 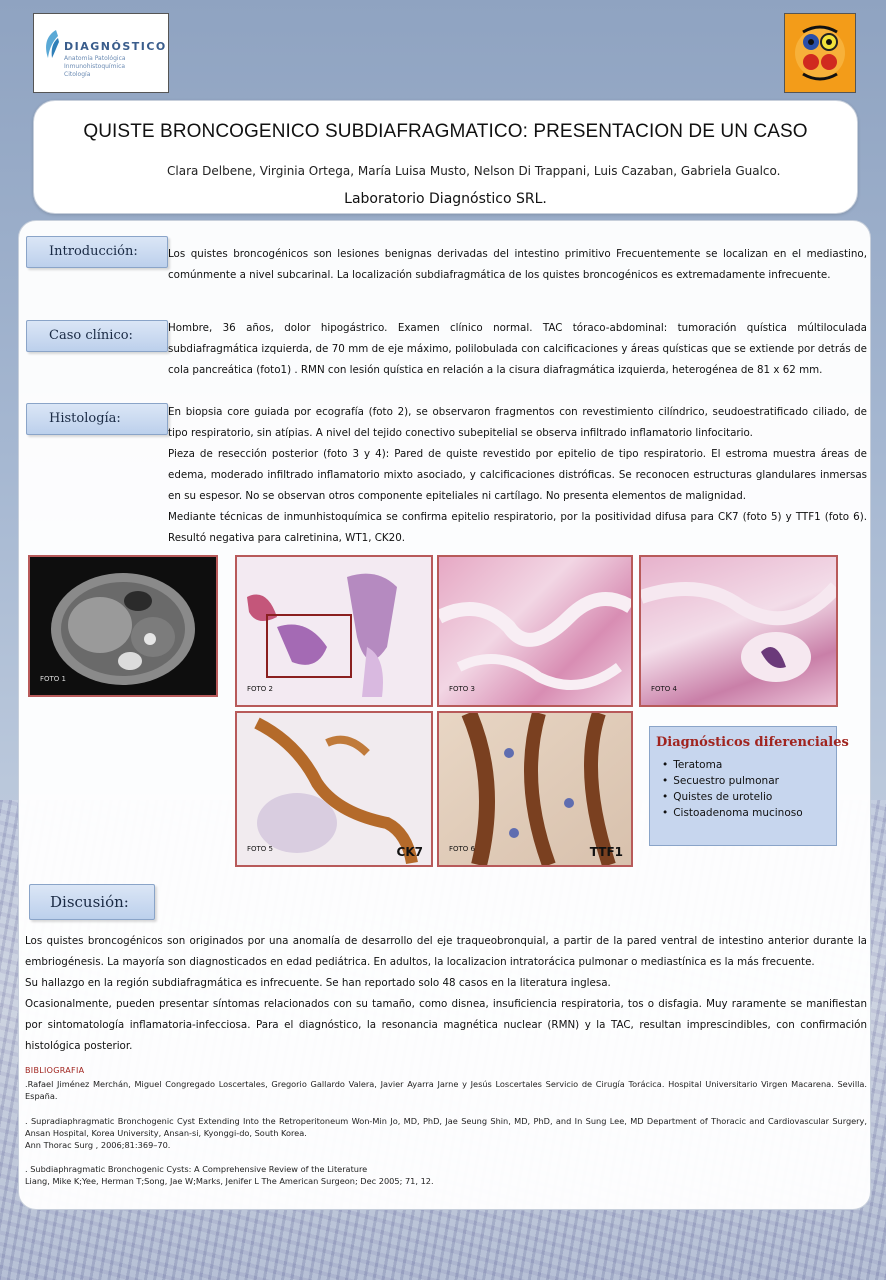 I want to click on photo-label: FOTO 3, so click(x=462, y=689).